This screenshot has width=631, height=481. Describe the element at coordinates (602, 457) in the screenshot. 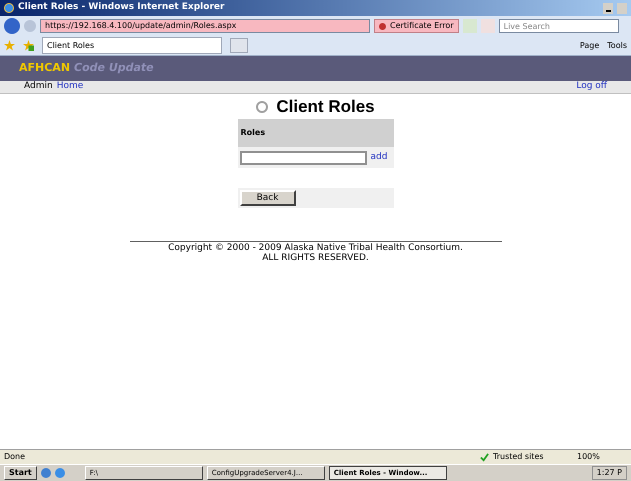

I see `zoom-button: 100%` at that location.